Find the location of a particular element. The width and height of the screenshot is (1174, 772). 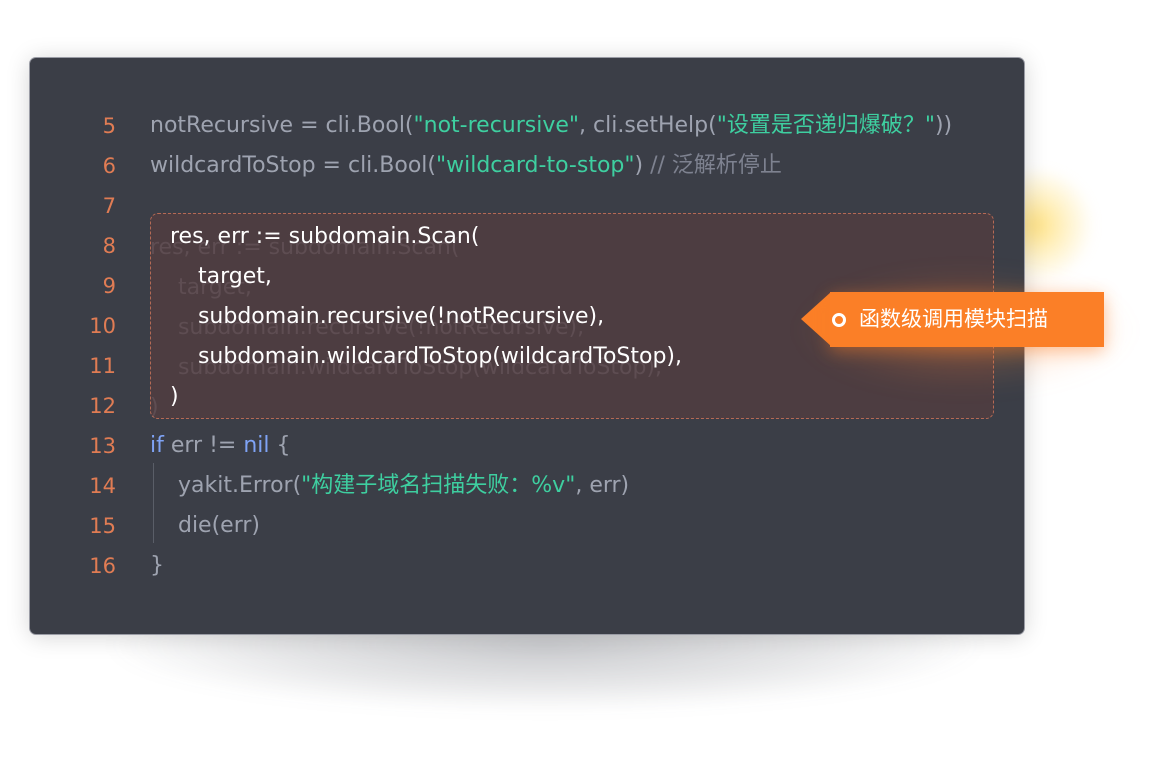

code-line: 15 die(err) is located at coordinates (527, 526).